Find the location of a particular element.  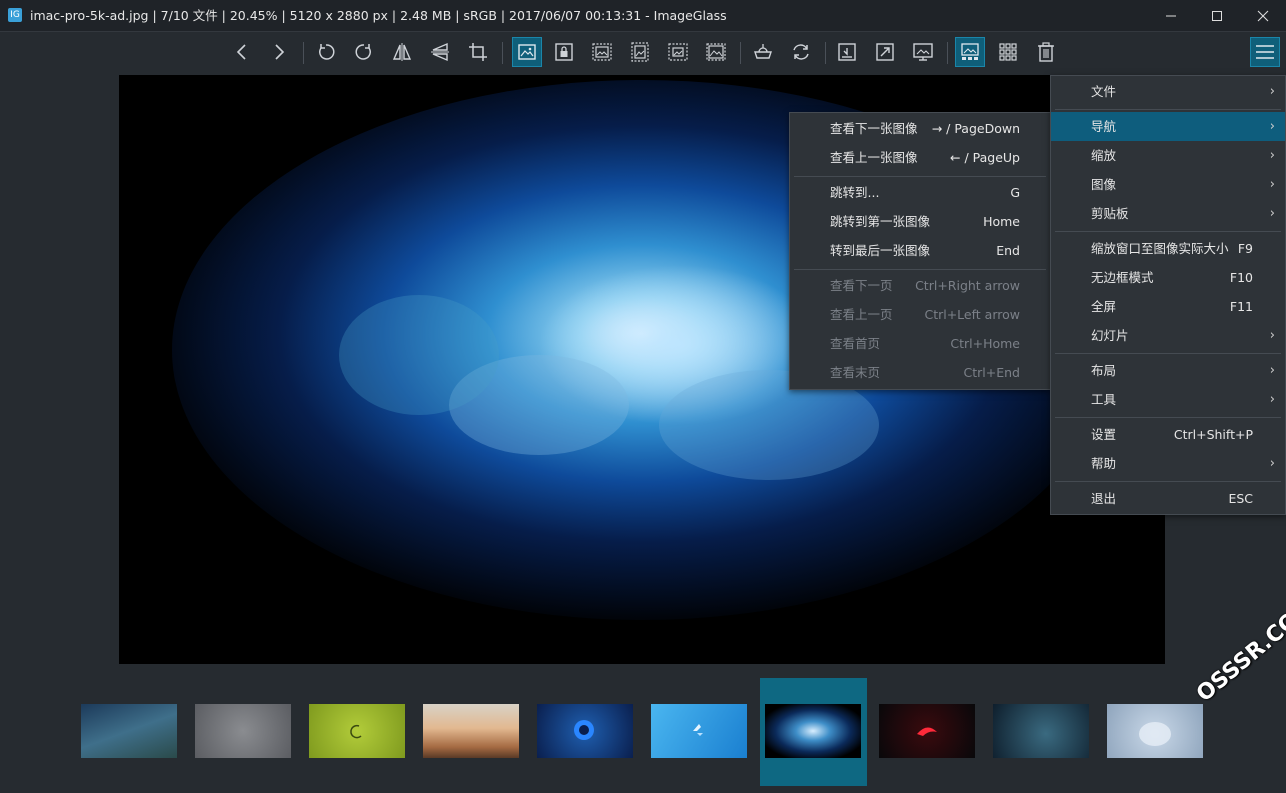

menu-item-layout: 布局 › is located at coordinates (1168, 370).